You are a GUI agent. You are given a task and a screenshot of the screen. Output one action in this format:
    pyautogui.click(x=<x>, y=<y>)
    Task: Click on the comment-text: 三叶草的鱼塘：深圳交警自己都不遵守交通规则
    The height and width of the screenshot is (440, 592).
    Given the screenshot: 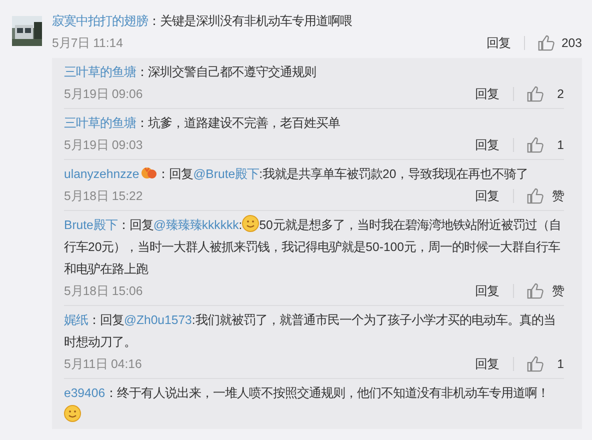 What is the action you would take?
    pyautogui.click(x=190, y=72)
    